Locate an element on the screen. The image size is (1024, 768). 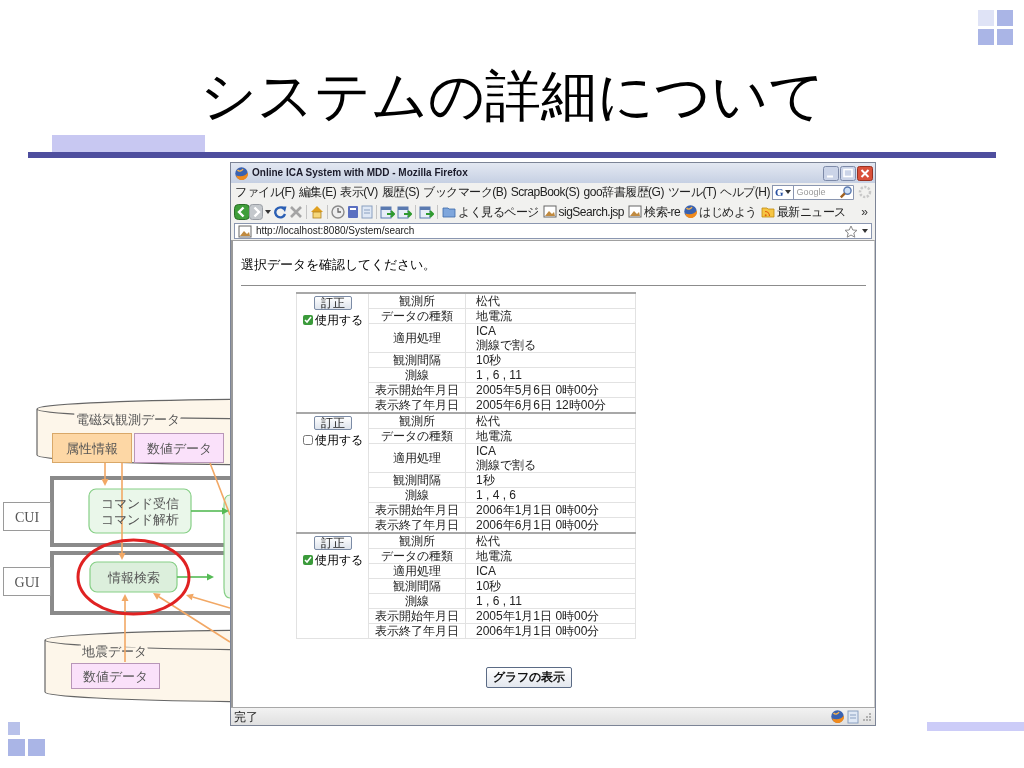
field-value: 1 , 4 , 6 is located at coordinates (550, 495).